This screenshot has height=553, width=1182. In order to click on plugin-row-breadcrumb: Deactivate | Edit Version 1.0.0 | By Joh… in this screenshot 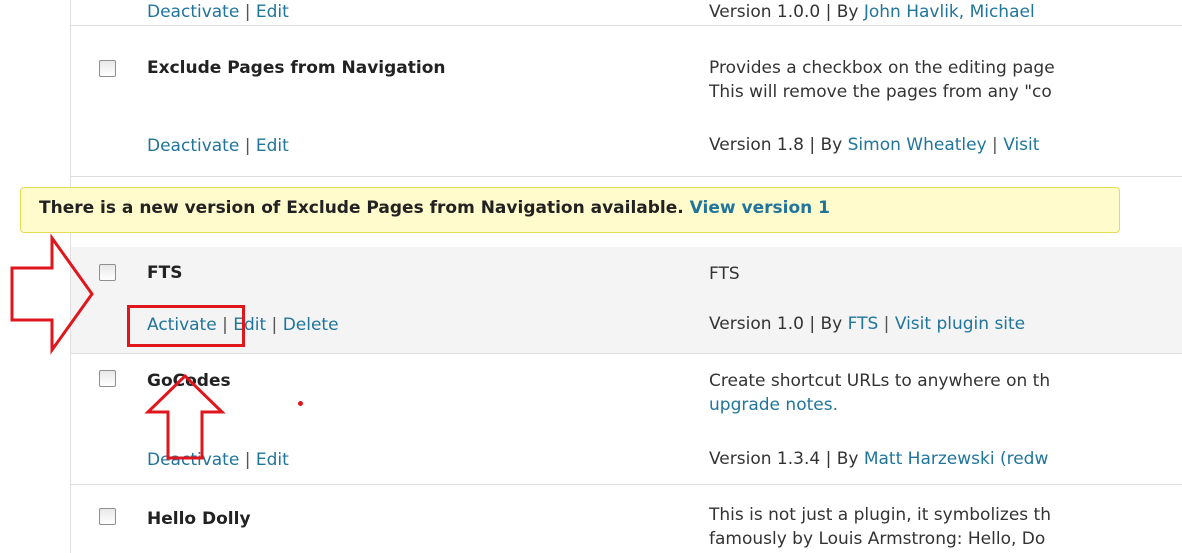, I will do `click(626, 13)`.